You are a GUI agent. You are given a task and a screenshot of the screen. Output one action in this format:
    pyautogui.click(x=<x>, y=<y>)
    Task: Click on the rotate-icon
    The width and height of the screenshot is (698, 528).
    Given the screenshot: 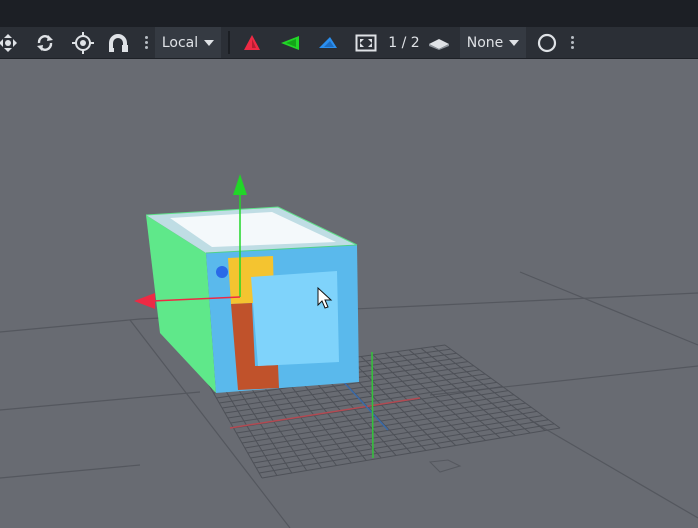 What is the action you would take?
    pyautogui.click(x=45, y=42)
    